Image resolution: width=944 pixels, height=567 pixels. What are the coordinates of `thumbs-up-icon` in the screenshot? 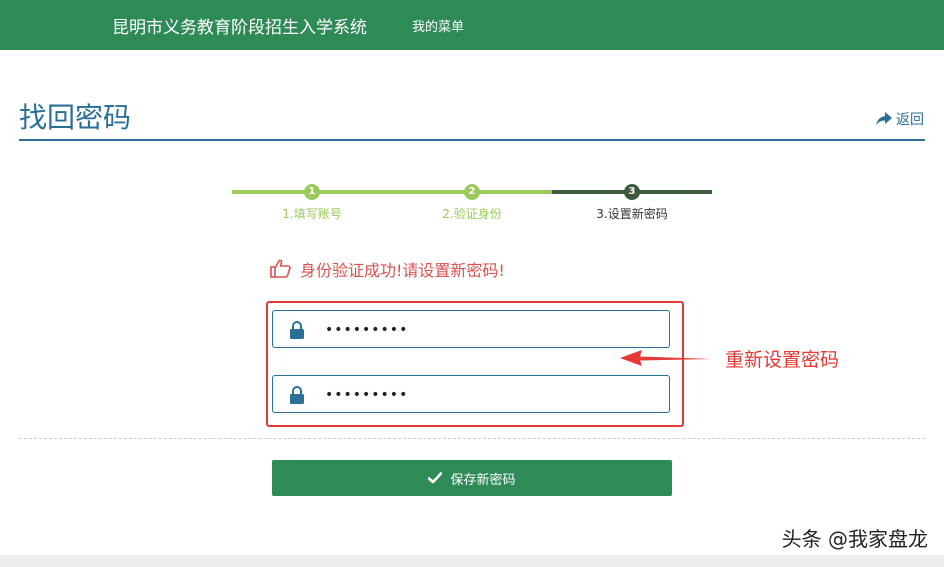 It's located at (280, 268).